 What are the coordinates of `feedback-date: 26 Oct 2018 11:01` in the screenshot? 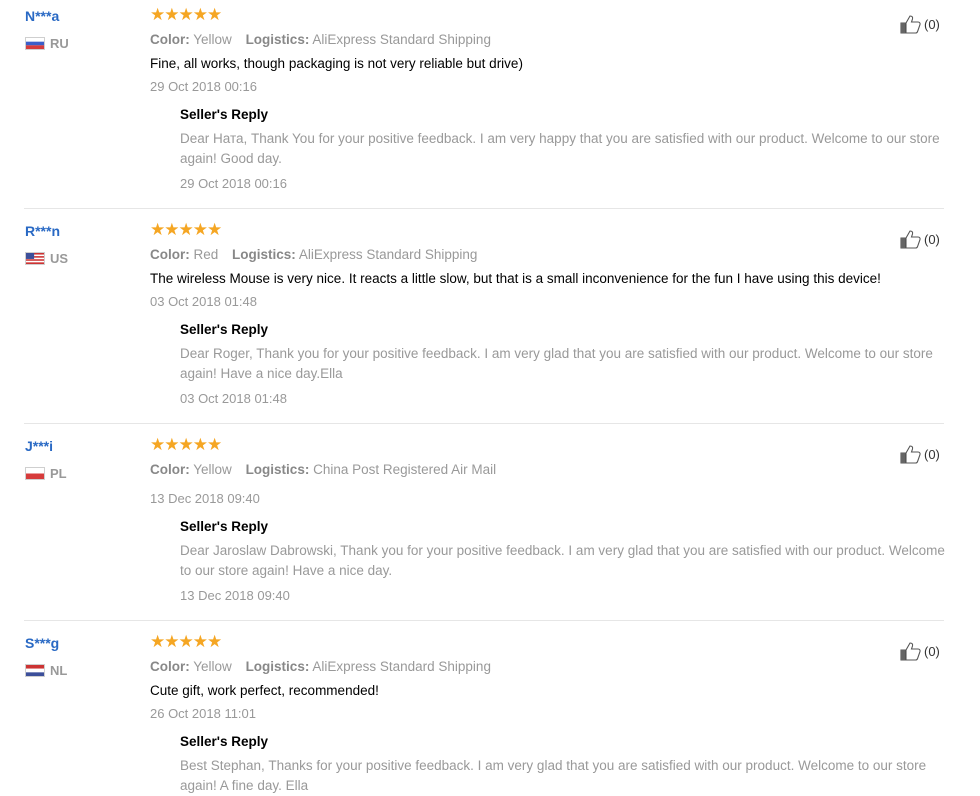 It's located at (203, 713).